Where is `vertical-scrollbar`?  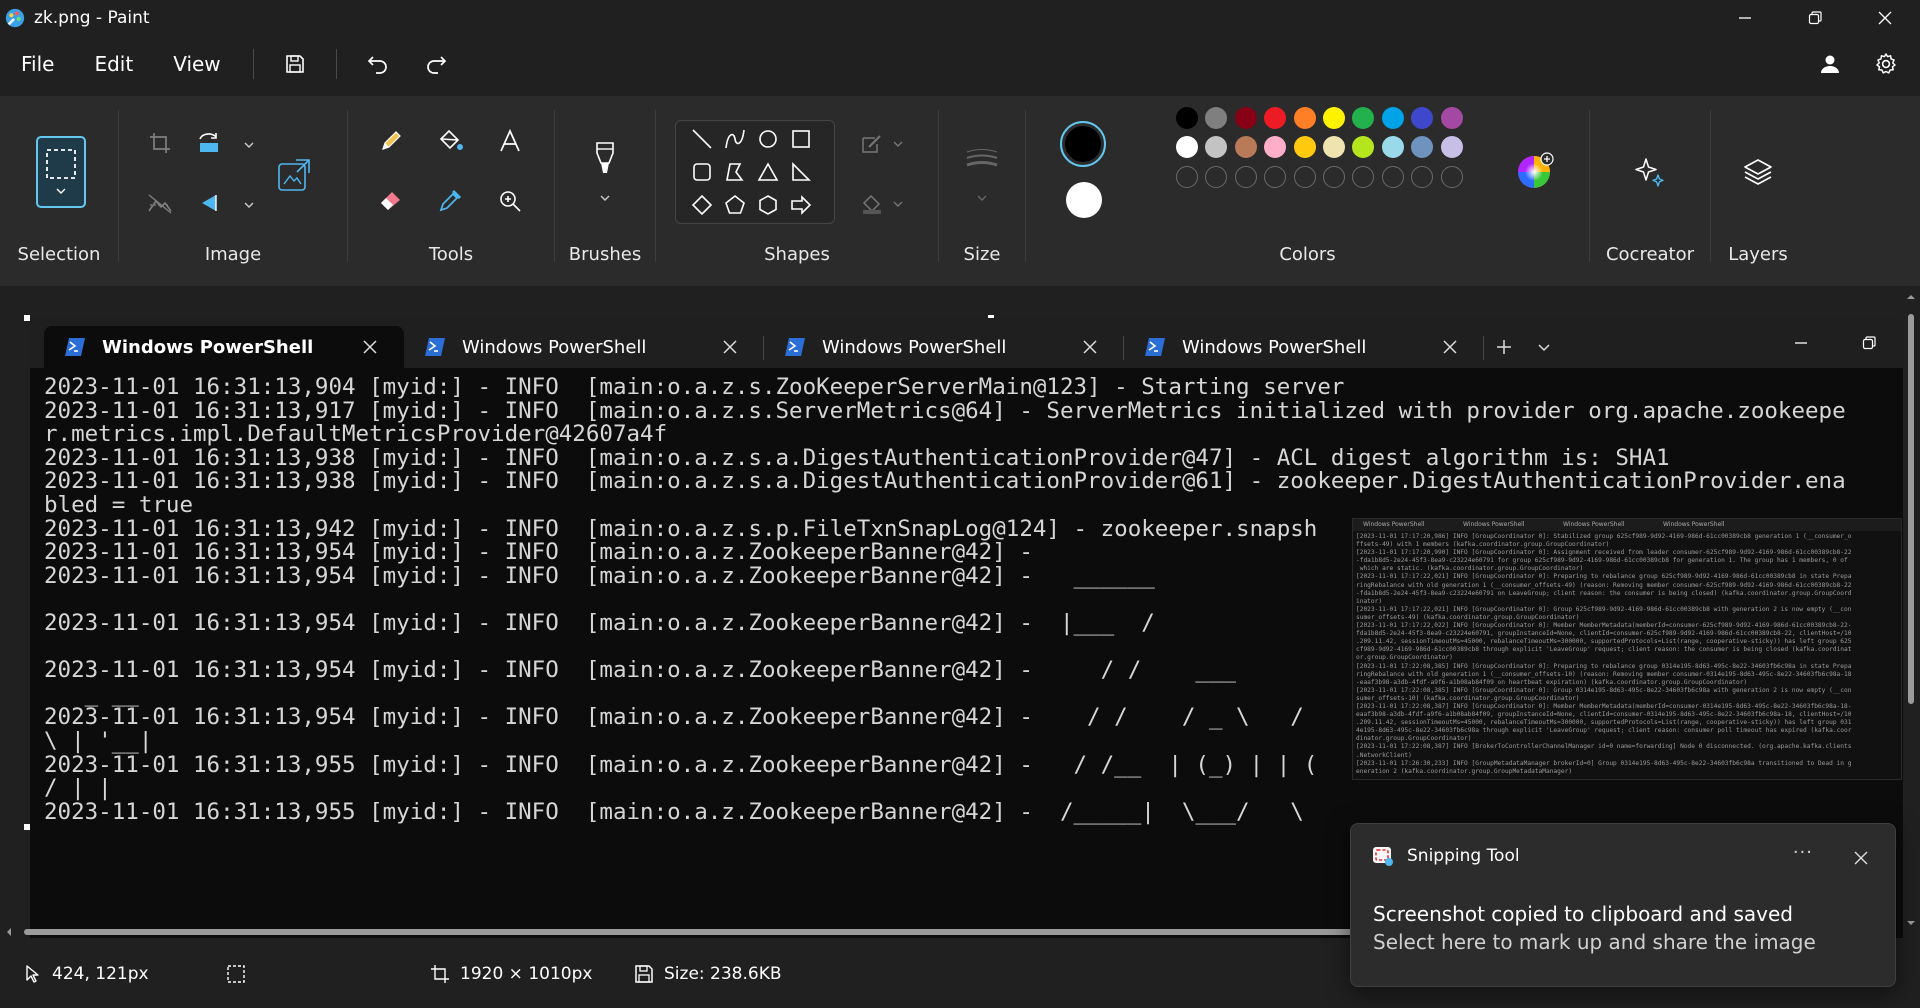
vertical-scrollbar is located at coordinates (1911, 610).